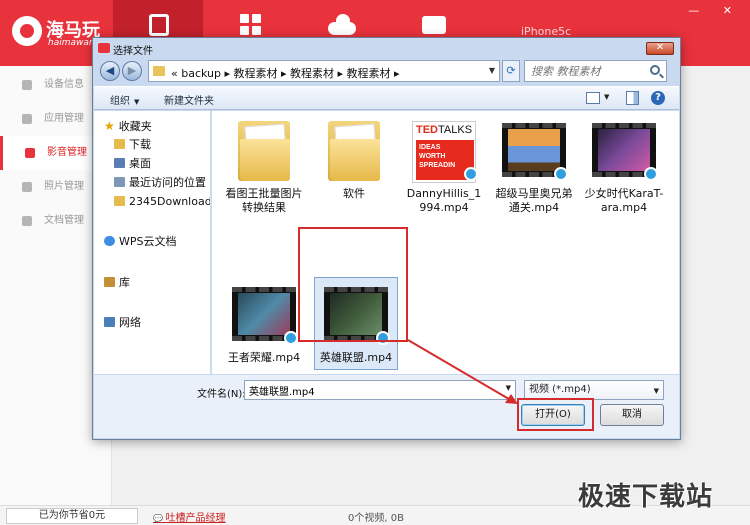 This screenshot has width=750, height=525. What do you see at coordinates (369, 390) in the screenshot?
I see `filename-input` at bounding box center [369, 390].